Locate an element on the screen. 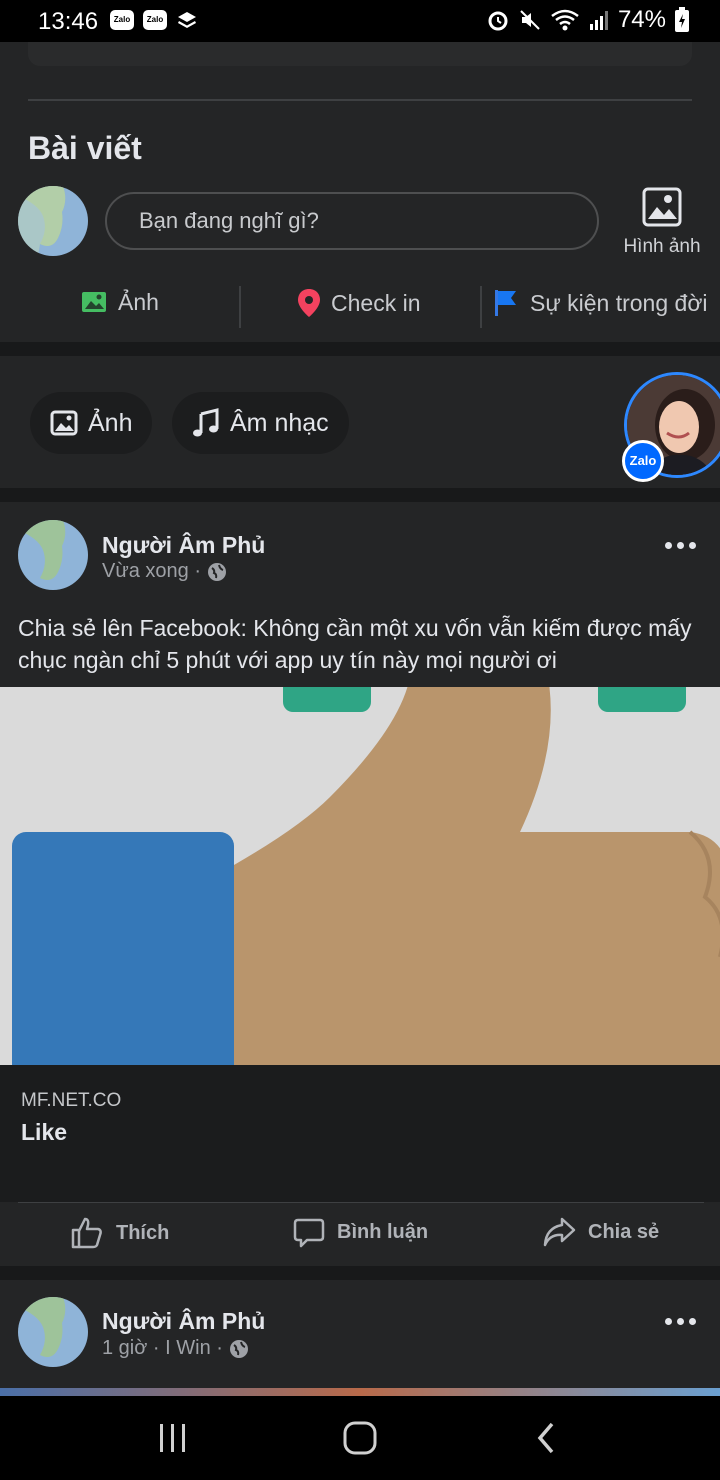 This screenshot has height=1480, width=720. music-note-icon is located at coordinates (206, 422).